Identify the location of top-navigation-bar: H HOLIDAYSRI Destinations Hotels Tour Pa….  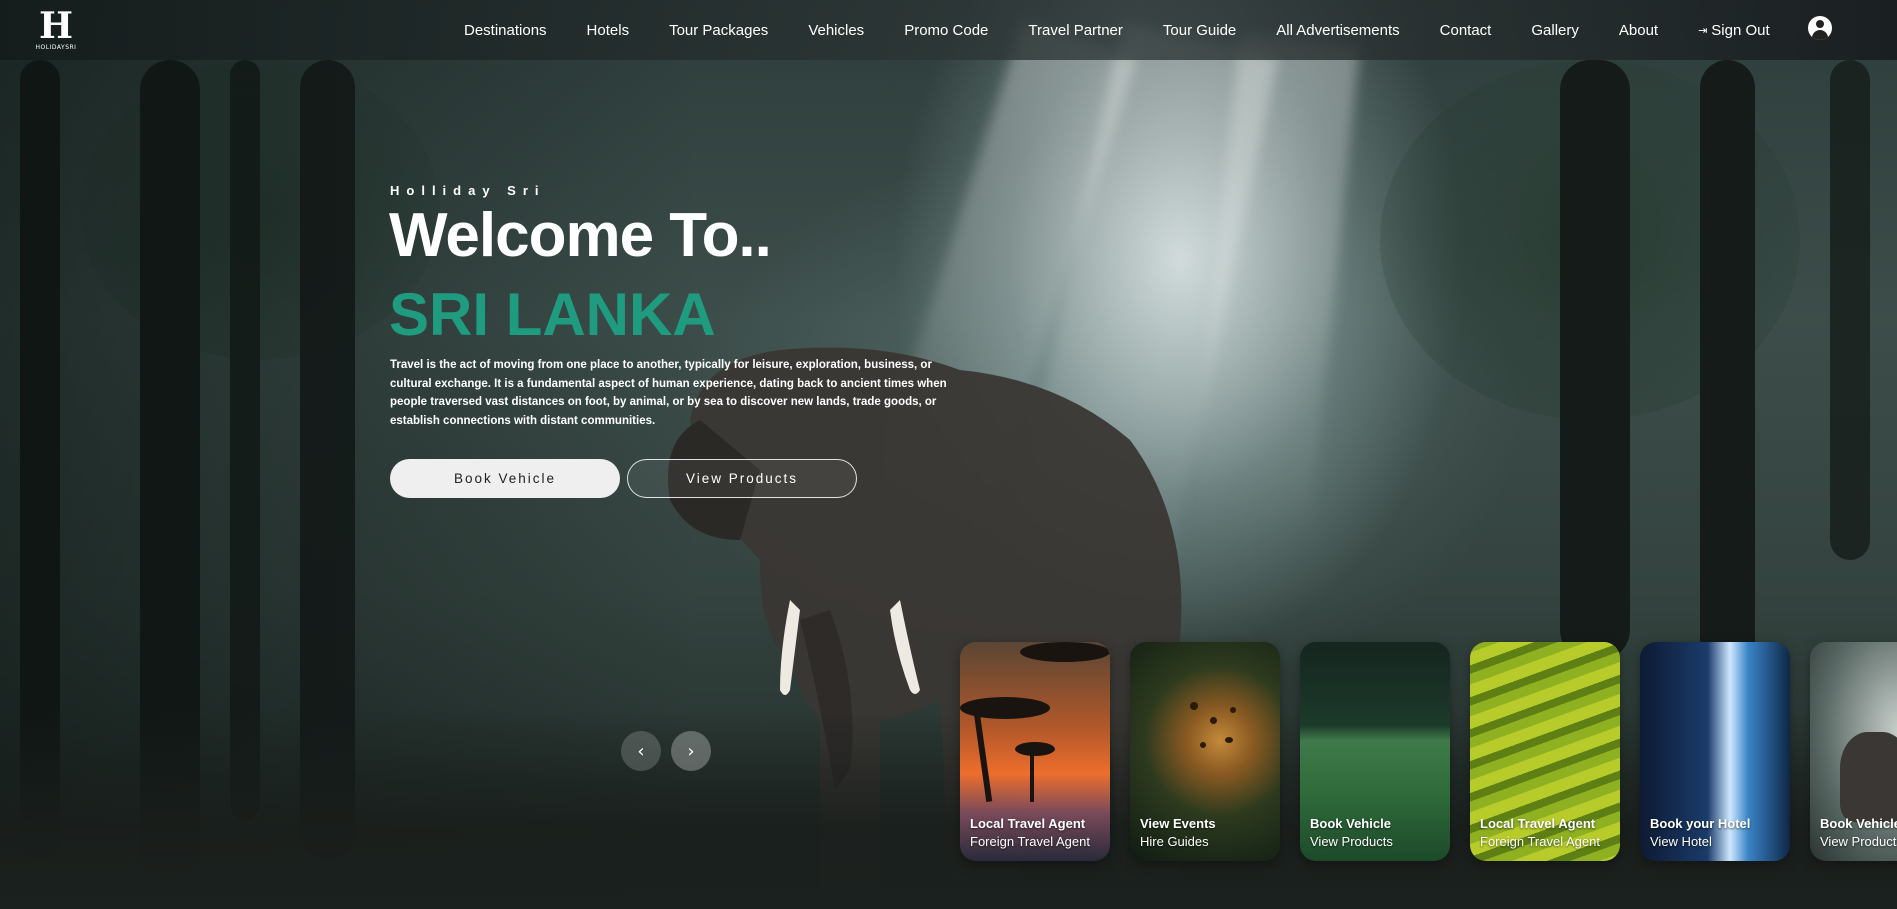
(948, 30).